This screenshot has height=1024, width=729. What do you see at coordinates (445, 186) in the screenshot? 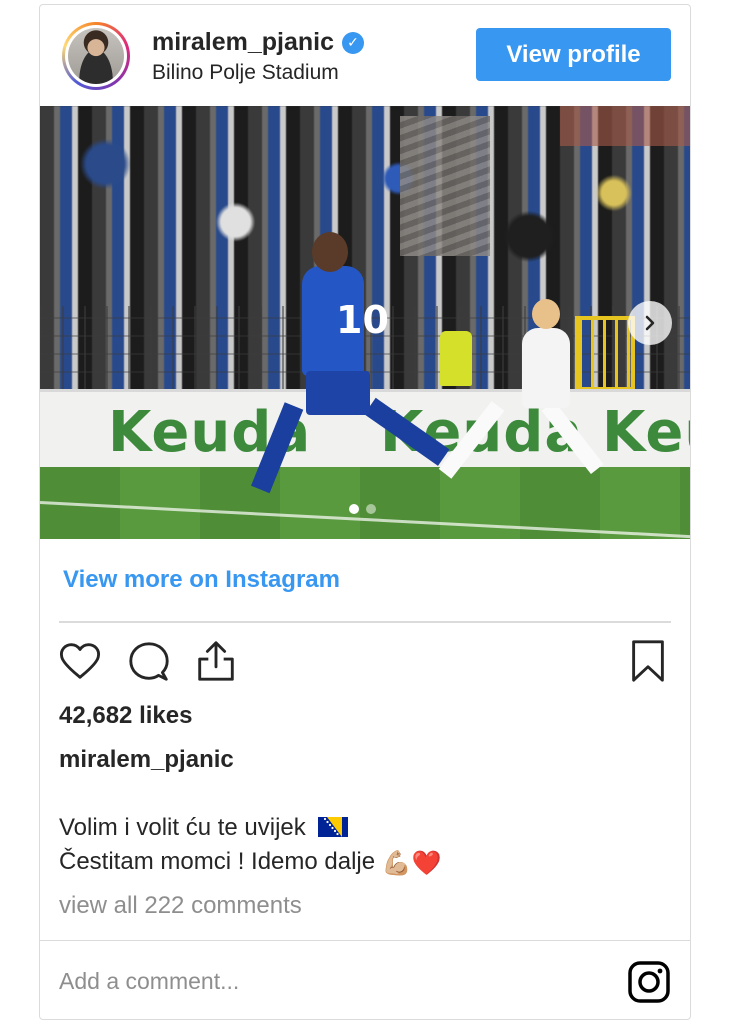
I see `stadium-stairs` at bounding box center [445, 186].